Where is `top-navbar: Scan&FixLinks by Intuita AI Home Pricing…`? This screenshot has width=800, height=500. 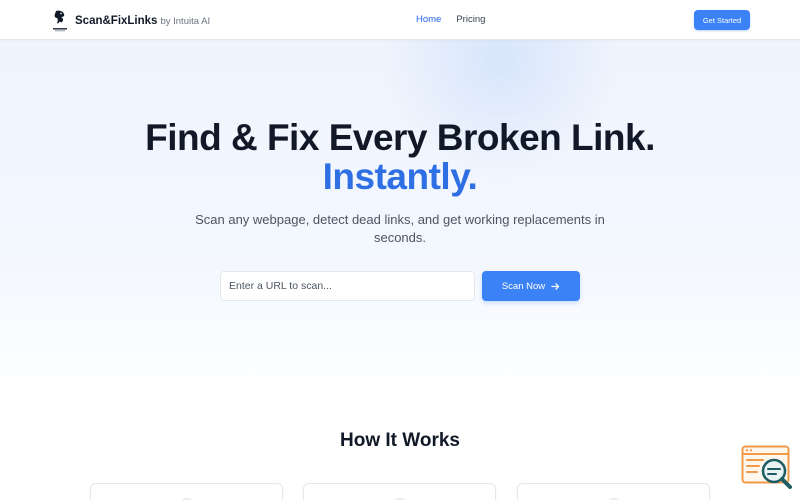
top-navbar: Scan&FixLinks by Intuita AI Home Pricing… is located at coordinates (400, 20).